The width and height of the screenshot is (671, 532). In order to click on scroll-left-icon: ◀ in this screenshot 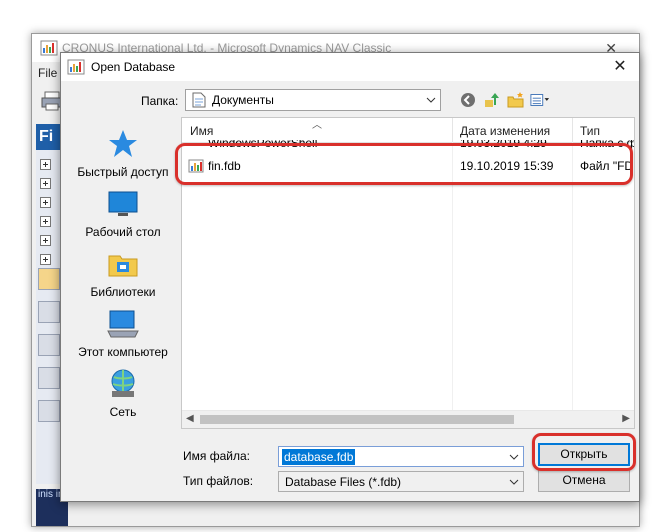, I will do `click(190, 418)`.